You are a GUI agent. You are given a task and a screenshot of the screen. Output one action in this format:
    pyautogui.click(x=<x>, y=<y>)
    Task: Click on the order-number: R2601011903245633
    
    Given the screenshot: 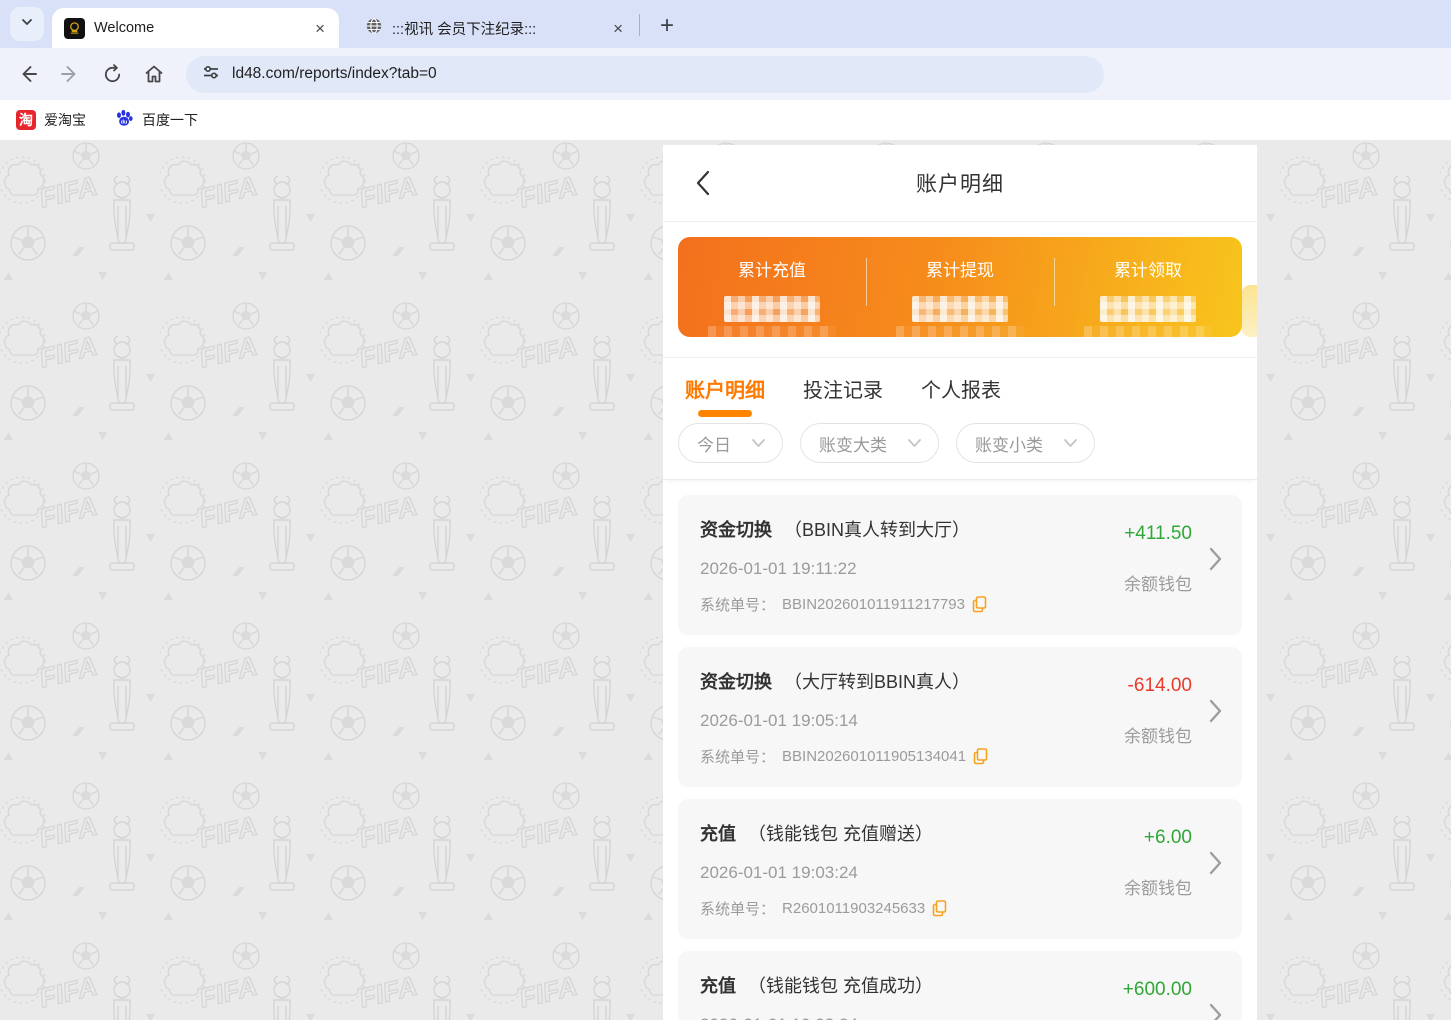 What is the action you would take?
    pyautogui.click(x=854, y=908)
    